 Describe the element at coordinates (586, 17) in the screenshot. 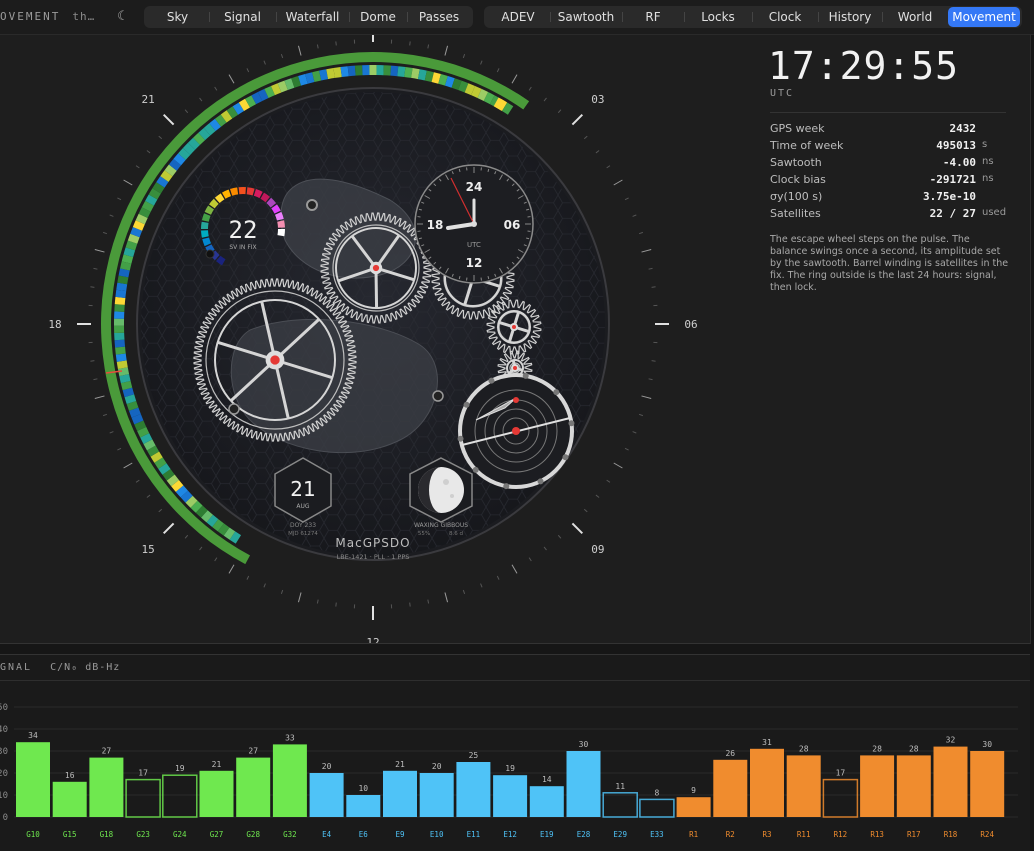

I see `tab-sawtooth: Sawtooth` at that location.